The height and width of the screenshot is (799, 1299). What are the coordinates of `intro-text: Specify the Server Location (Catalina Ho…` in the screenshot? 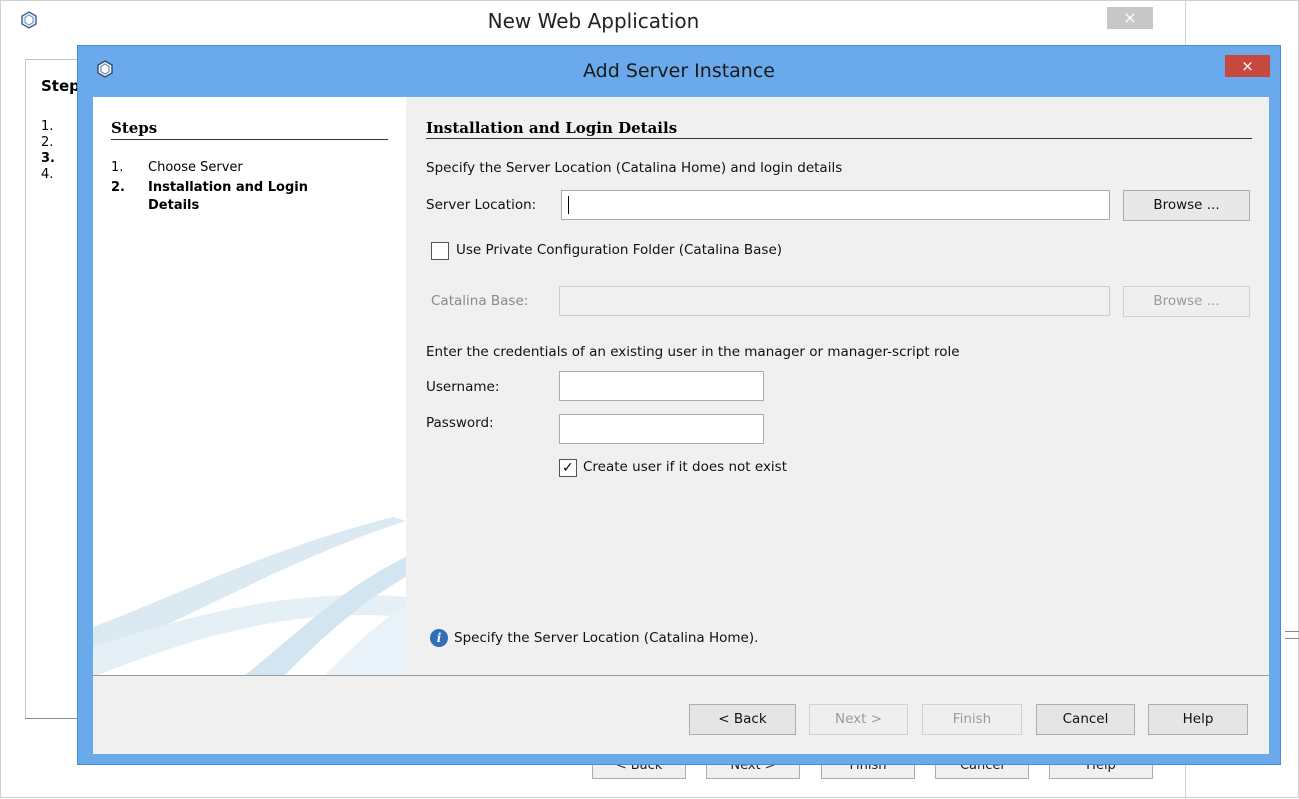 It's located at (634, 168).